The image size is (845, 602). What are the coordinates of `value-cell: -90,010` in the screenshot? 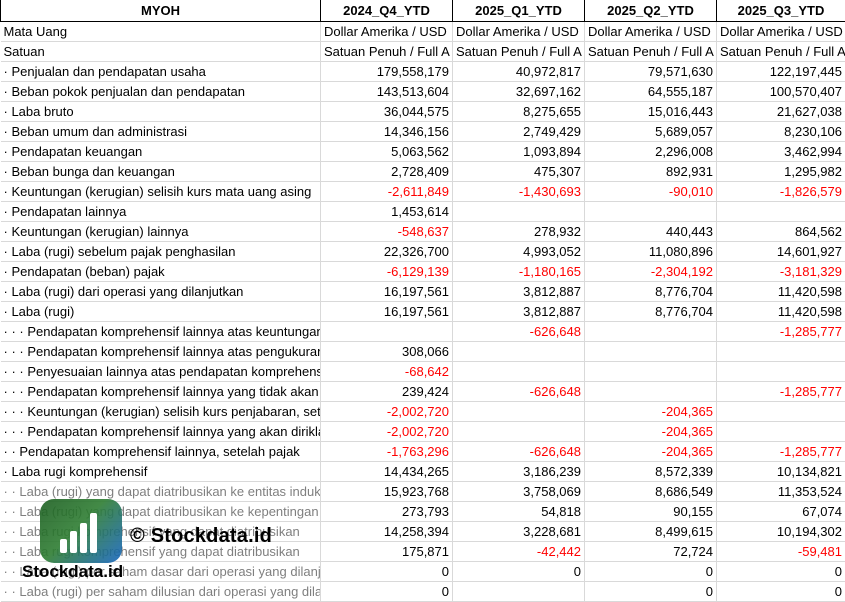 It's located at (651, 192).